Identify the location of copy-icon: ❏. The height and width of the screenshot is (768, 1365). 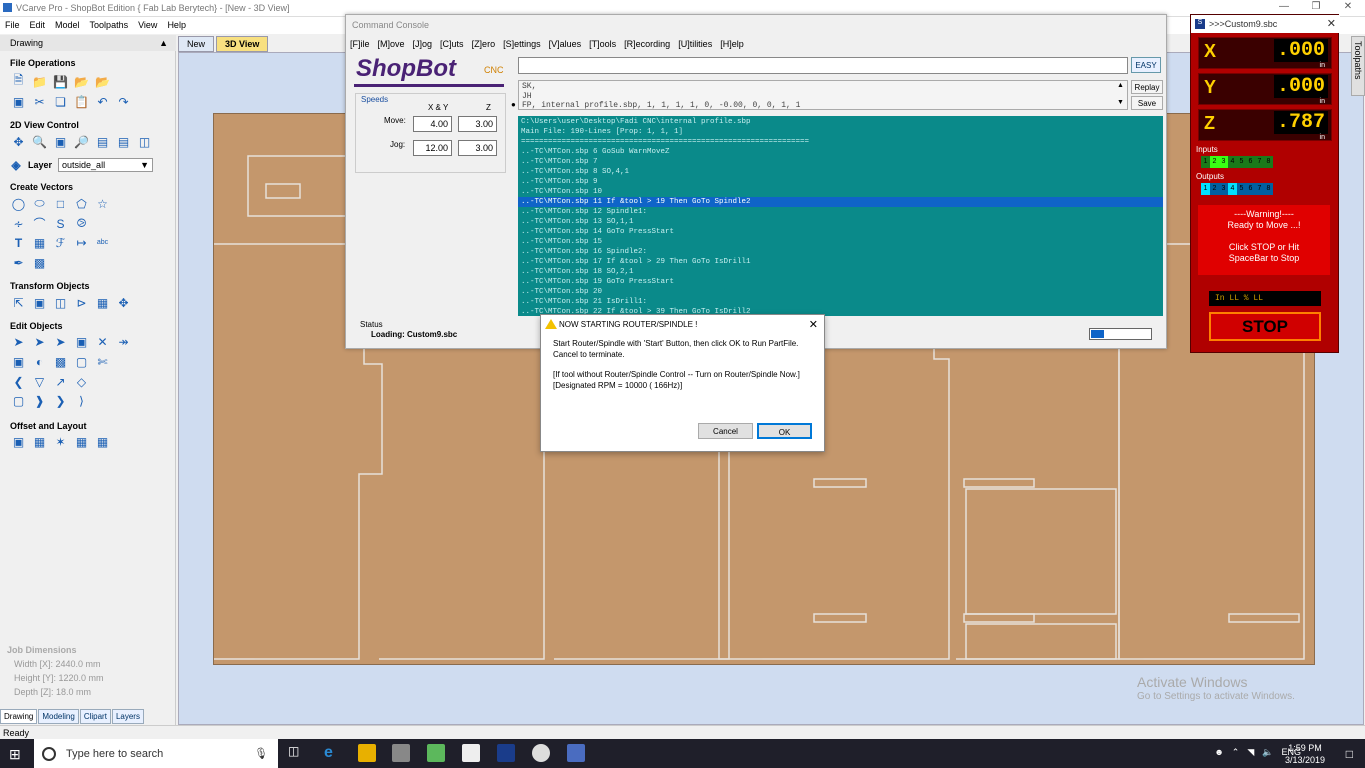
(60, 101).